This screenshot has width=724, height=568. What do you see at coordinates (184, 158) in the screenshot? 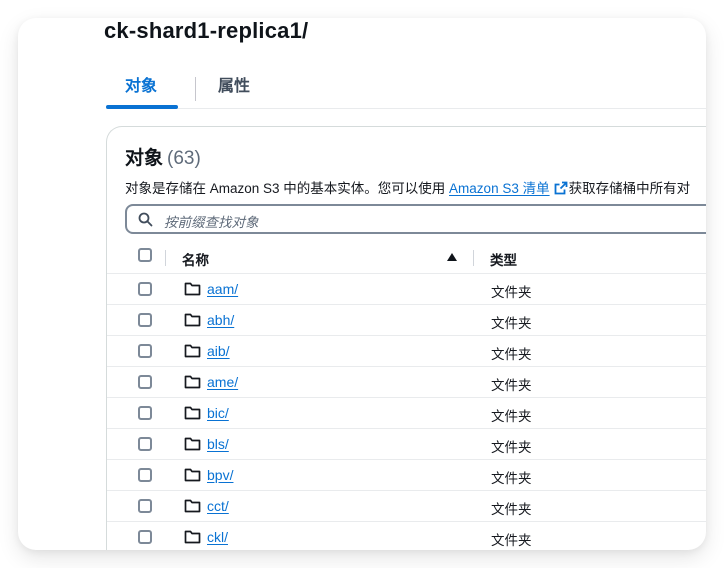
I see `object-count: (63)` at bounding box center [184, 158].